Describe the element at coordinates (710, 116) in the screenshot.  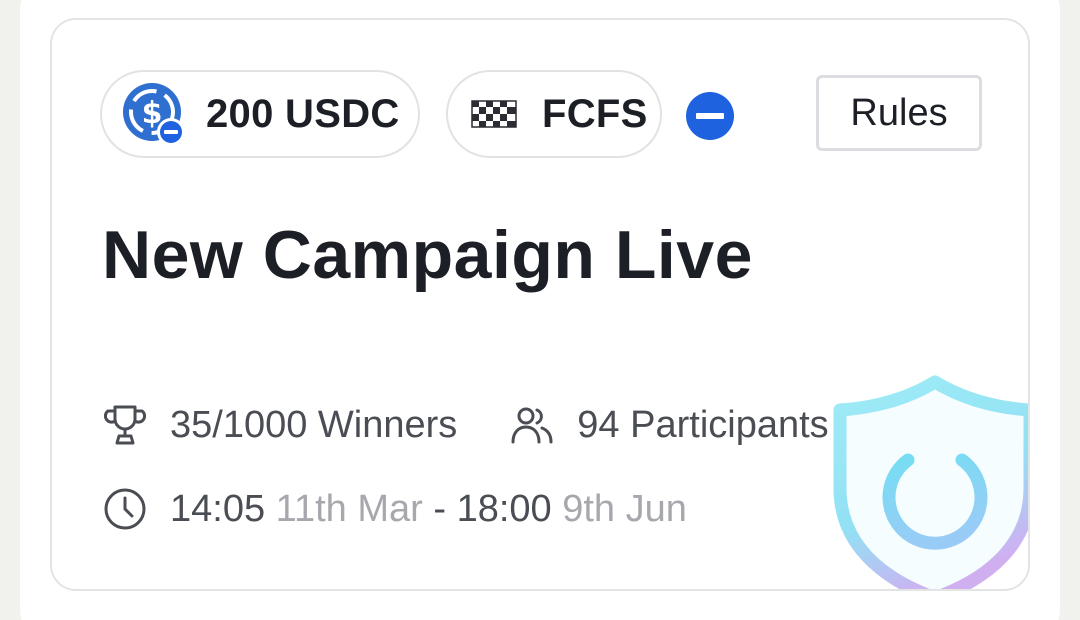
I see `blue-minus-badge-icon` at that location.